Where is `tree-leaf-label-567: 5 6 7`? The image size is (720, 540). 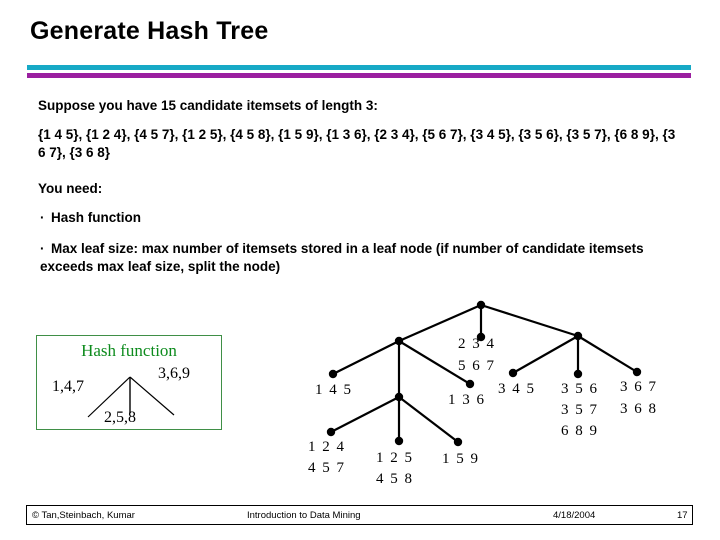
tree-leaf-label-567: 5 6 7 is located at coordinates (477, 366).